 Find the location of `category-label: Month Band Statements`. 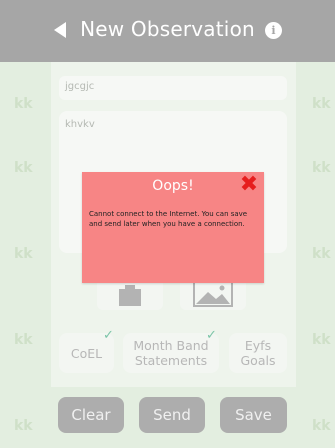

category-label: Month Band Statements is located at coordinates (171, 353).